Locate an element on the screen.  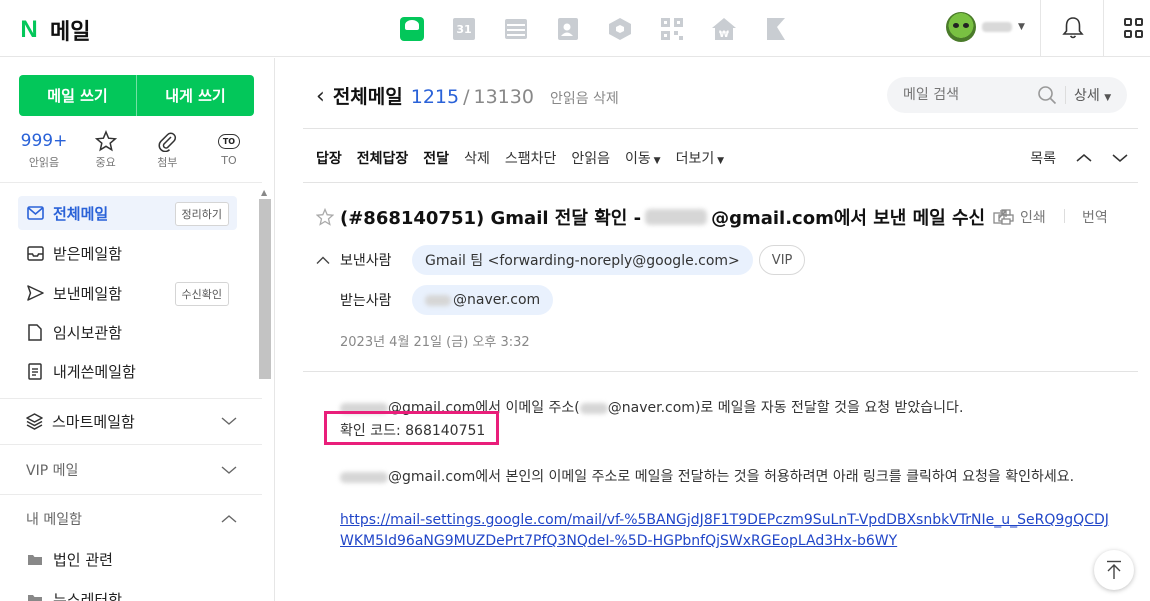
quick-important: 중요 is located at coordinates (106, 150).